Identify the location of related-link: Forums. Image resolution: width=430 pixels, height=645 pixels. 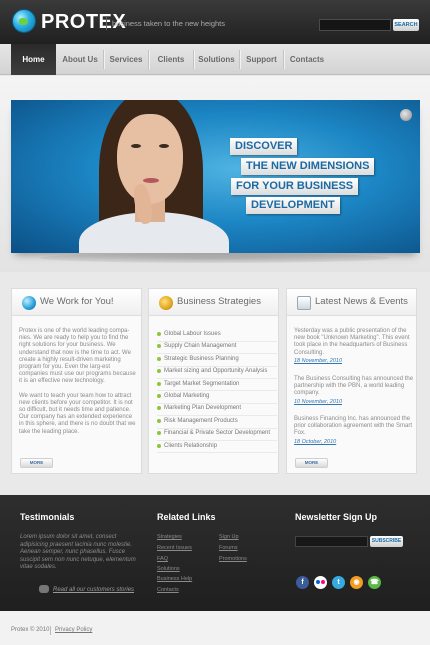
(228, 548).